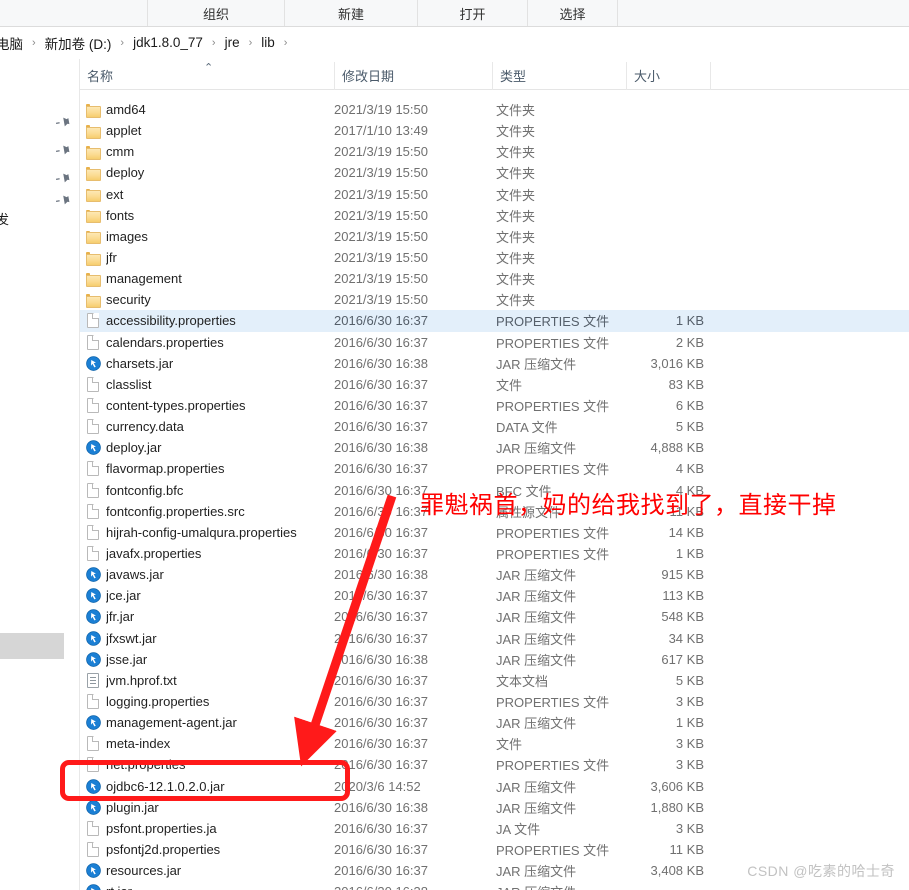 Image resolution: width=909 pixels, height=890 pixels. Describe the element at coordinates (494, 743) in the screenshot. I see `file-row: meta-index 2016/6/30 16:37 文件 3 KB` at that location.